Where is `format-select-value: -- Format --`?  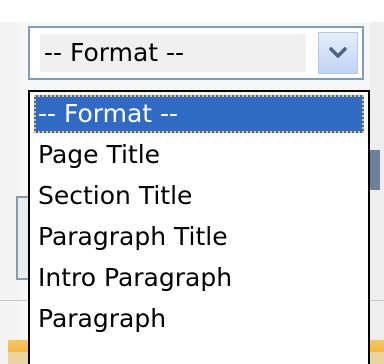
format-select-value: -- Format -- is located at coordinates (173, 53).